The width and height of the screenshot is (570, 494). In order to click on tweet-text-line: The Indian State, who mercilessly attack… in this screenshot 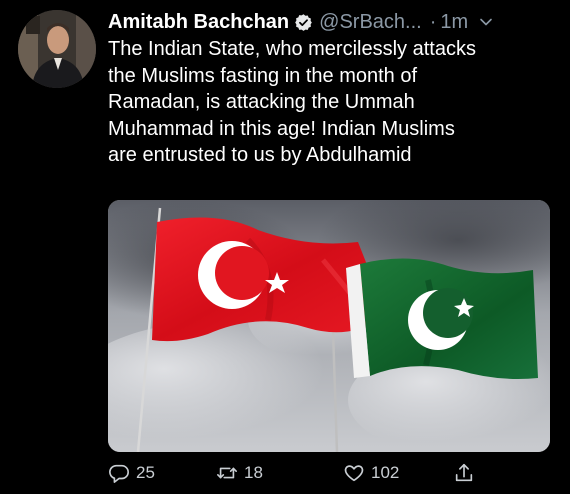, I will do `click(292, 49)`.